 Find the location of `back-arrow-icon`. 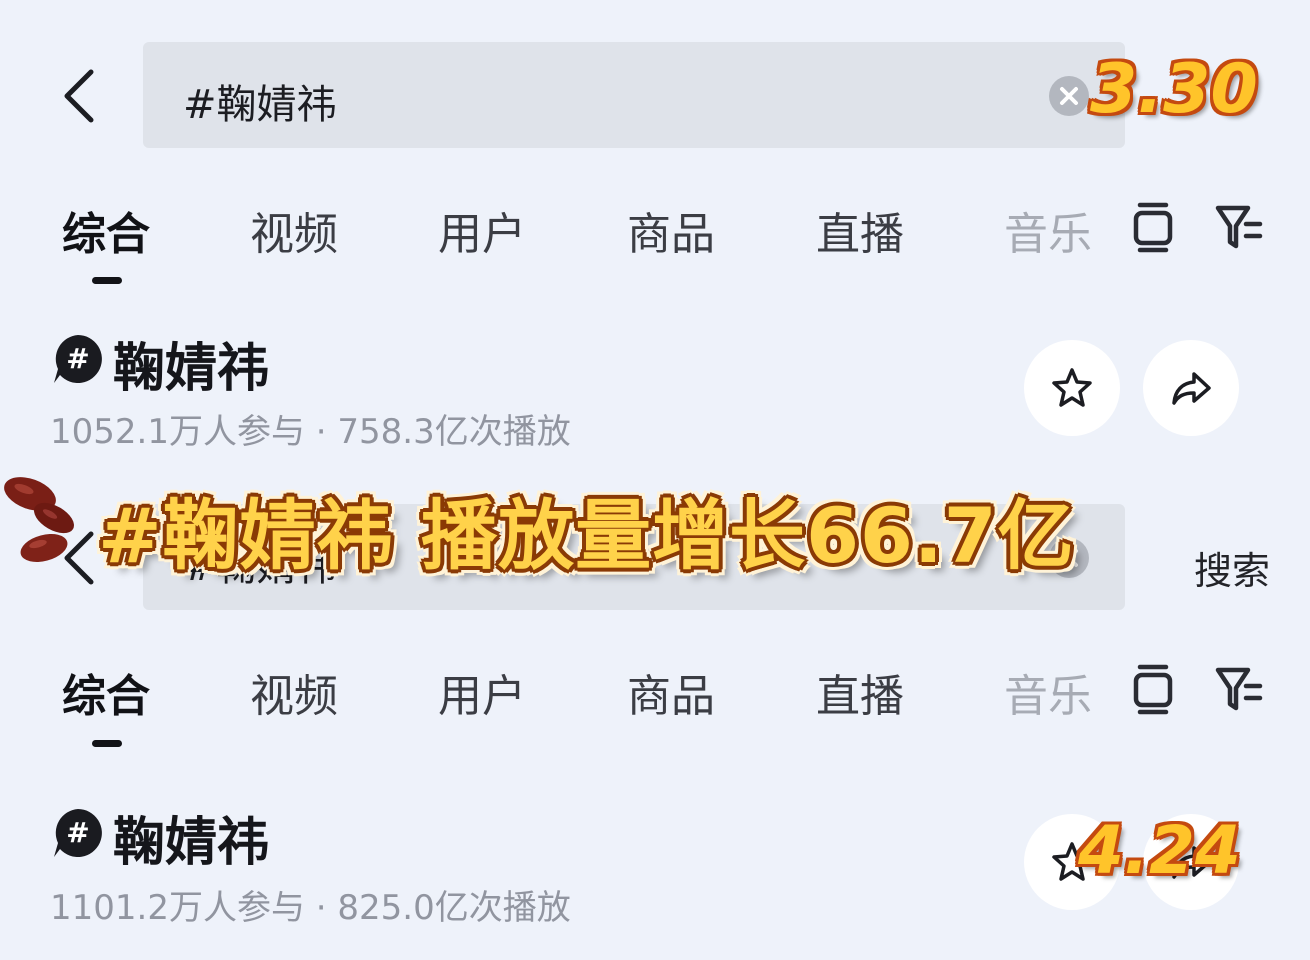

back-arrow-icon is located at coordinates (79, 96).